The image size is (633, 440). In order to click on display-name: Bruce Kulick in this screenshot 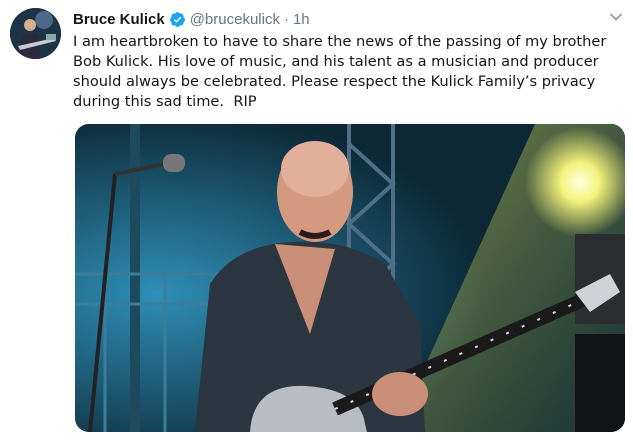, I will do `click(119, 19)`.